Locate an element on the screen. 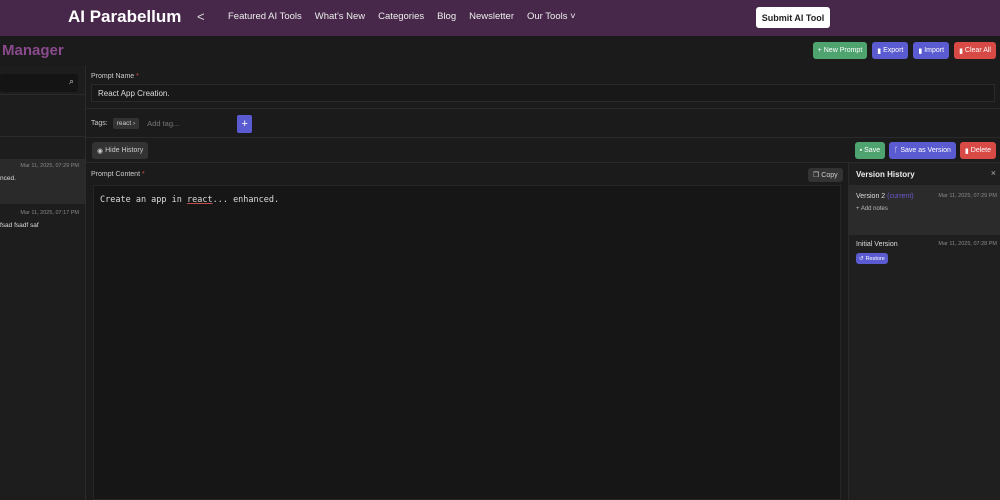 Image resolution: width=1000 pixels, height=500 pixels. save-button: ▪ Save is located at coordinates (870, 150).